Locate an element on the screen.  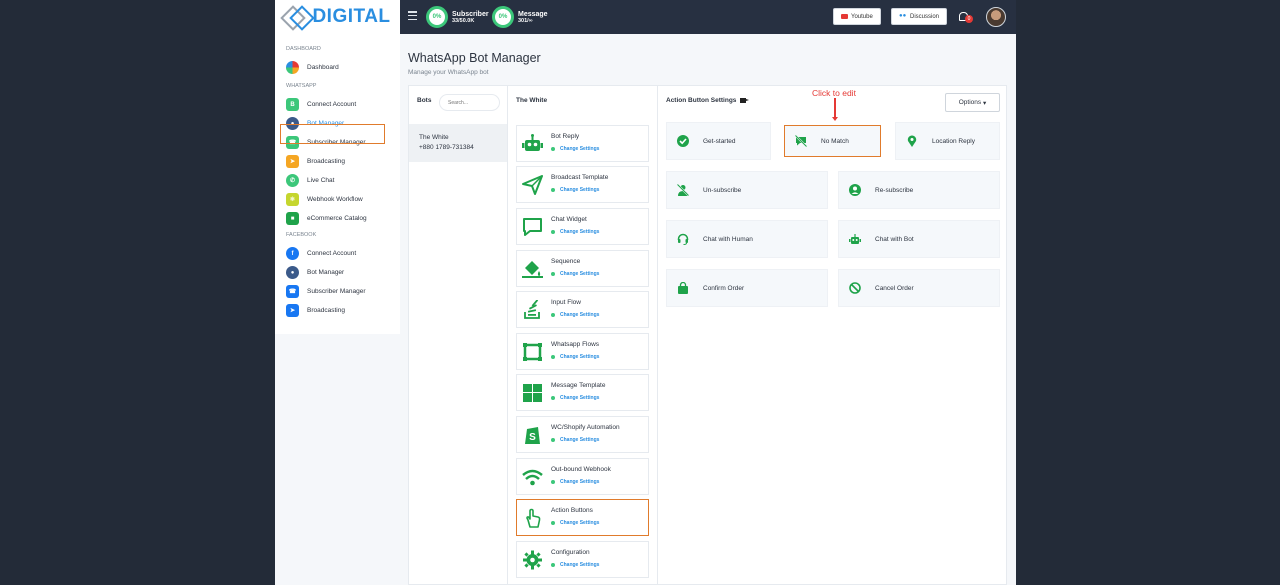
paint-bucket-icon is located at coordinates (532, 269).